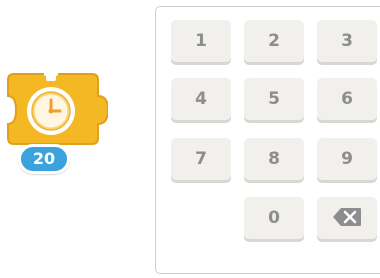  I want to click on key-2: 2, so click(274, 41).